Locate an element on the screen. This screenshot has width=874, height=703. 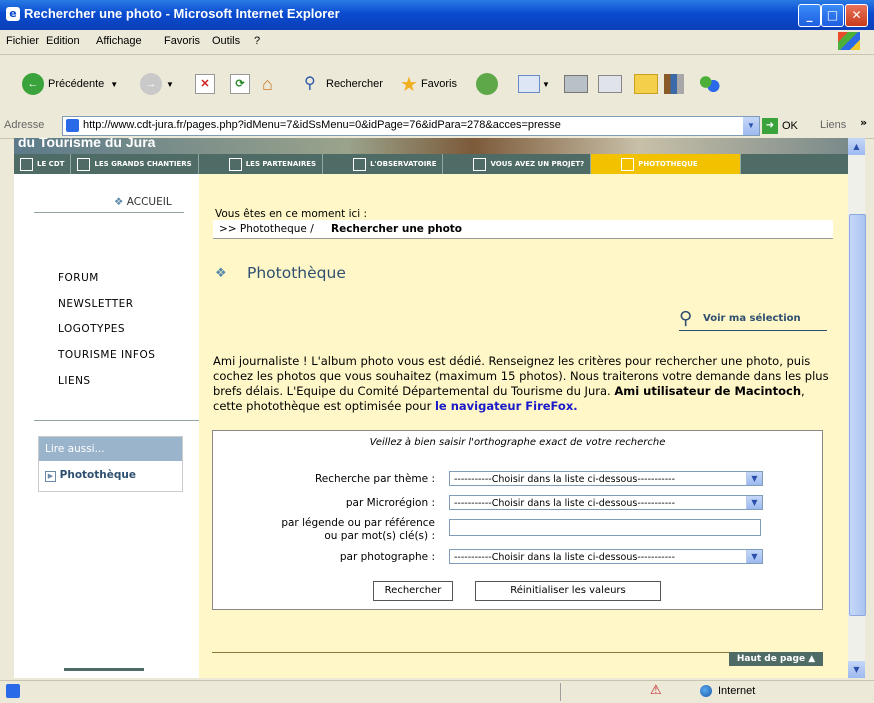
internet-globe-icon is located at coordinates (706, 691).